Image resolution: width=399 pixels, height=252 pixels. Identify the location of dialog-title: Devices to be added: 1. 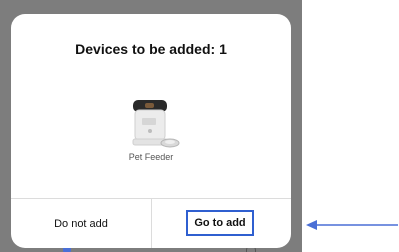
(151, 49).